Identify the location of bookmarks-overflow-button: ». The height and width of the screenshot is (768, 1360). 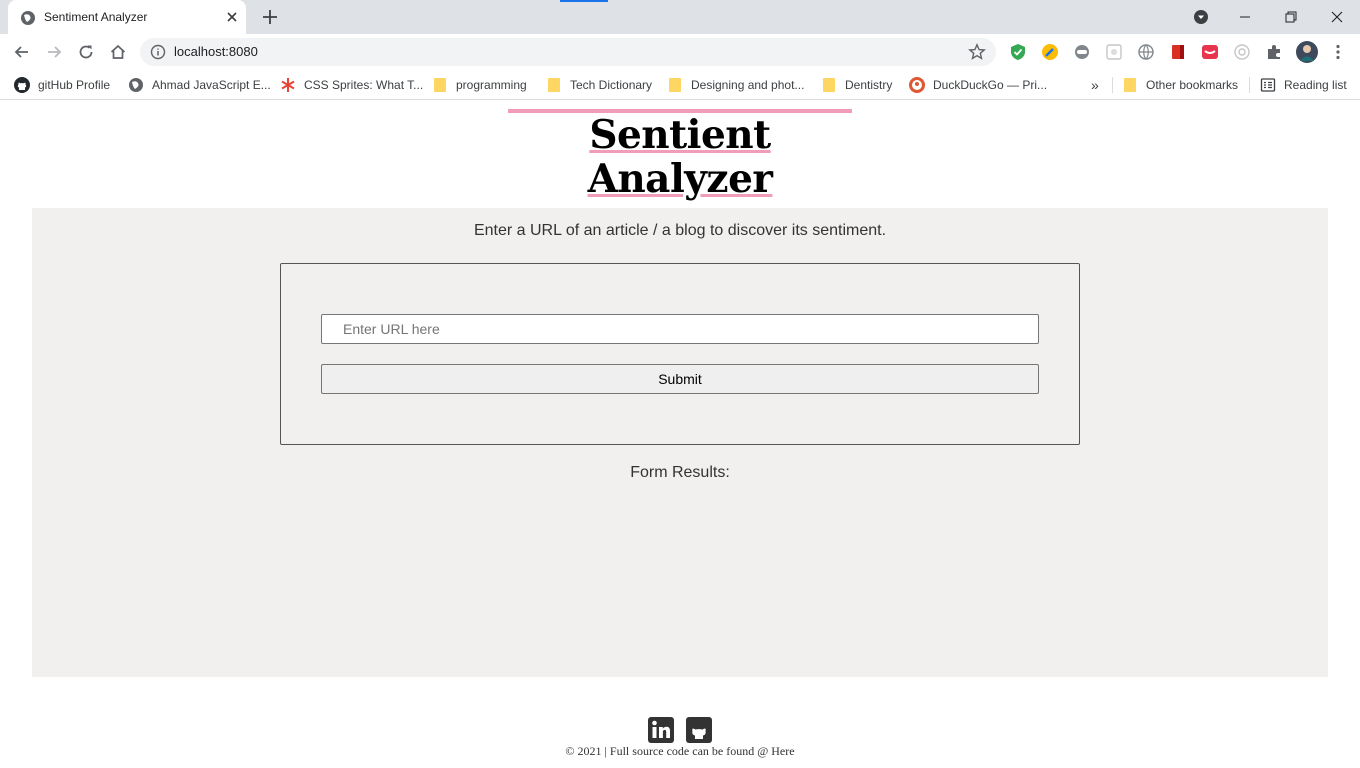
(1095, 85).